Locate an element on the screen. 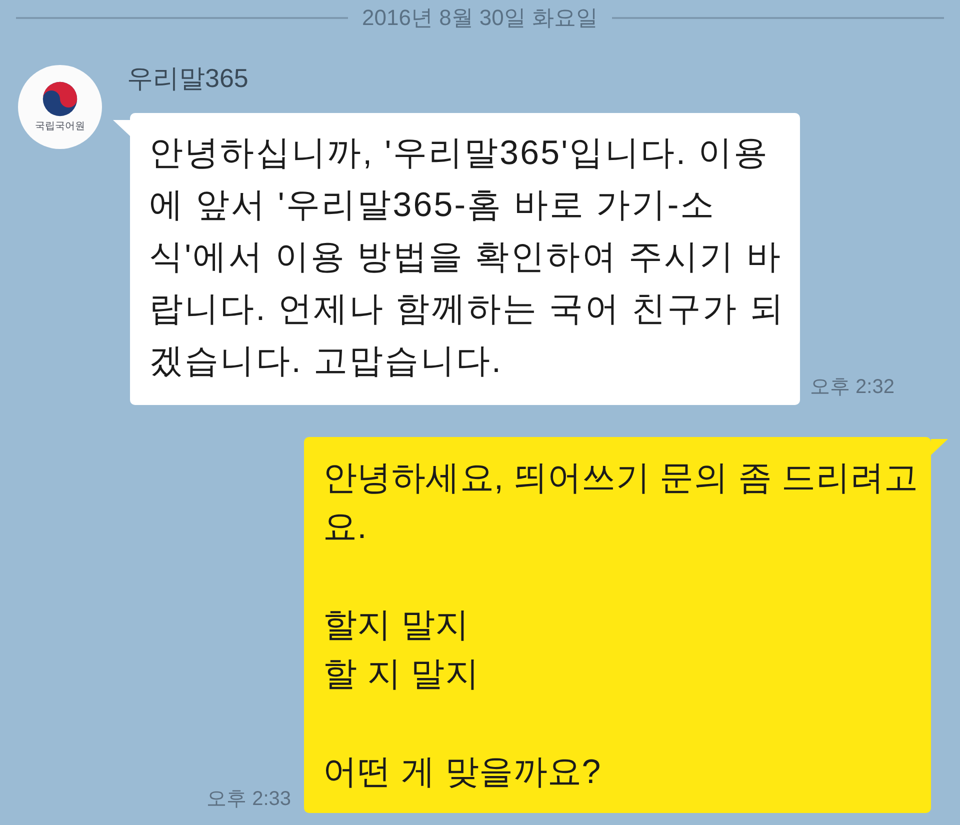 Image resolution: width=960 pixels, height=825 pixels. sender-name: 우리말365 is located at coordinates (187, 78).